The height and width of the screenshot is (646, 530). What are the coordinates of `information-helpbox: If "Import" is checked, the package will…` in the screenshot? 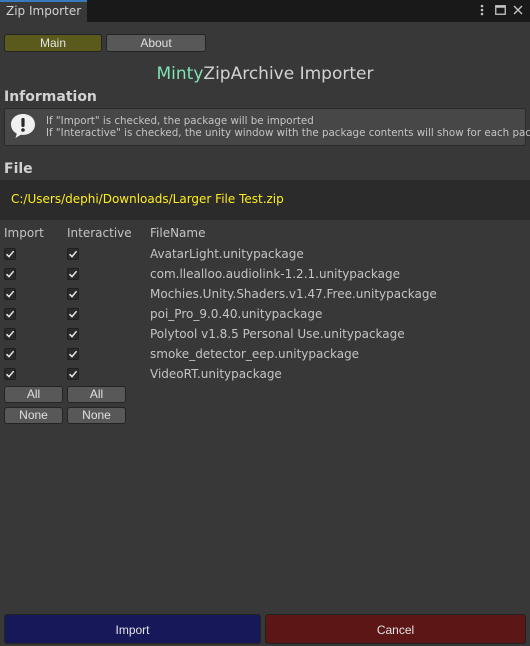 It's located at (267, 127).